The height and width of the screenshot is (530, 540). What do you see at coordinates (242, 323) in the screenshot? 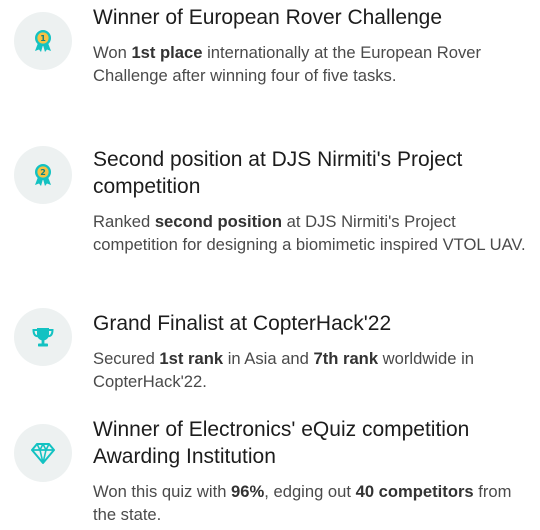
I see `achievement-title: Grand Finalist at CopterHack'22` at bounding box center [242, 323].